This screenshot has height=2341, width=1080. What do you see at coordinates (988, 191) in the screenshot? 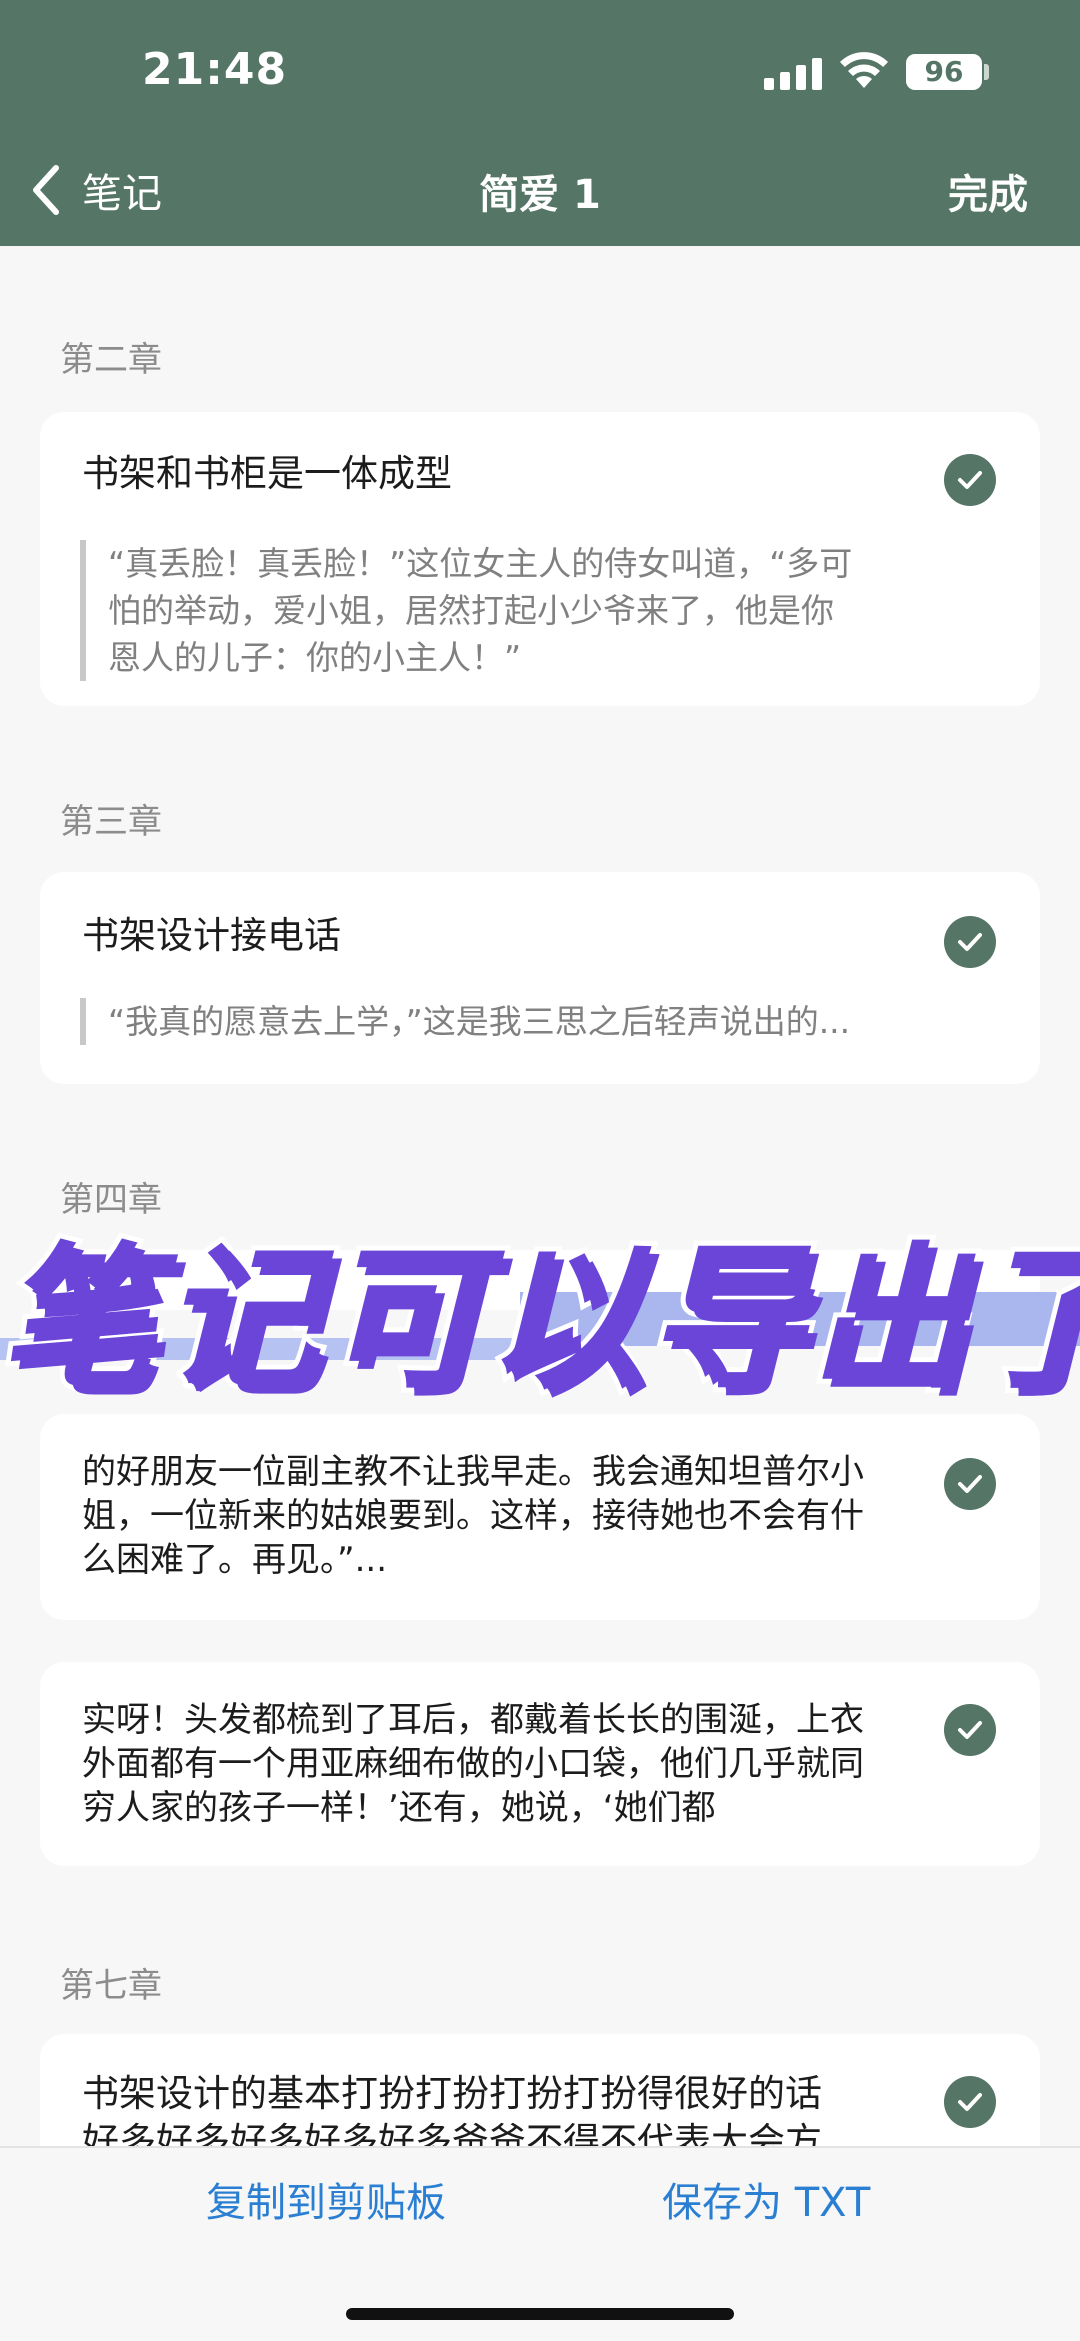
I see `done-button: 完成` at bounding box center [988, 191].